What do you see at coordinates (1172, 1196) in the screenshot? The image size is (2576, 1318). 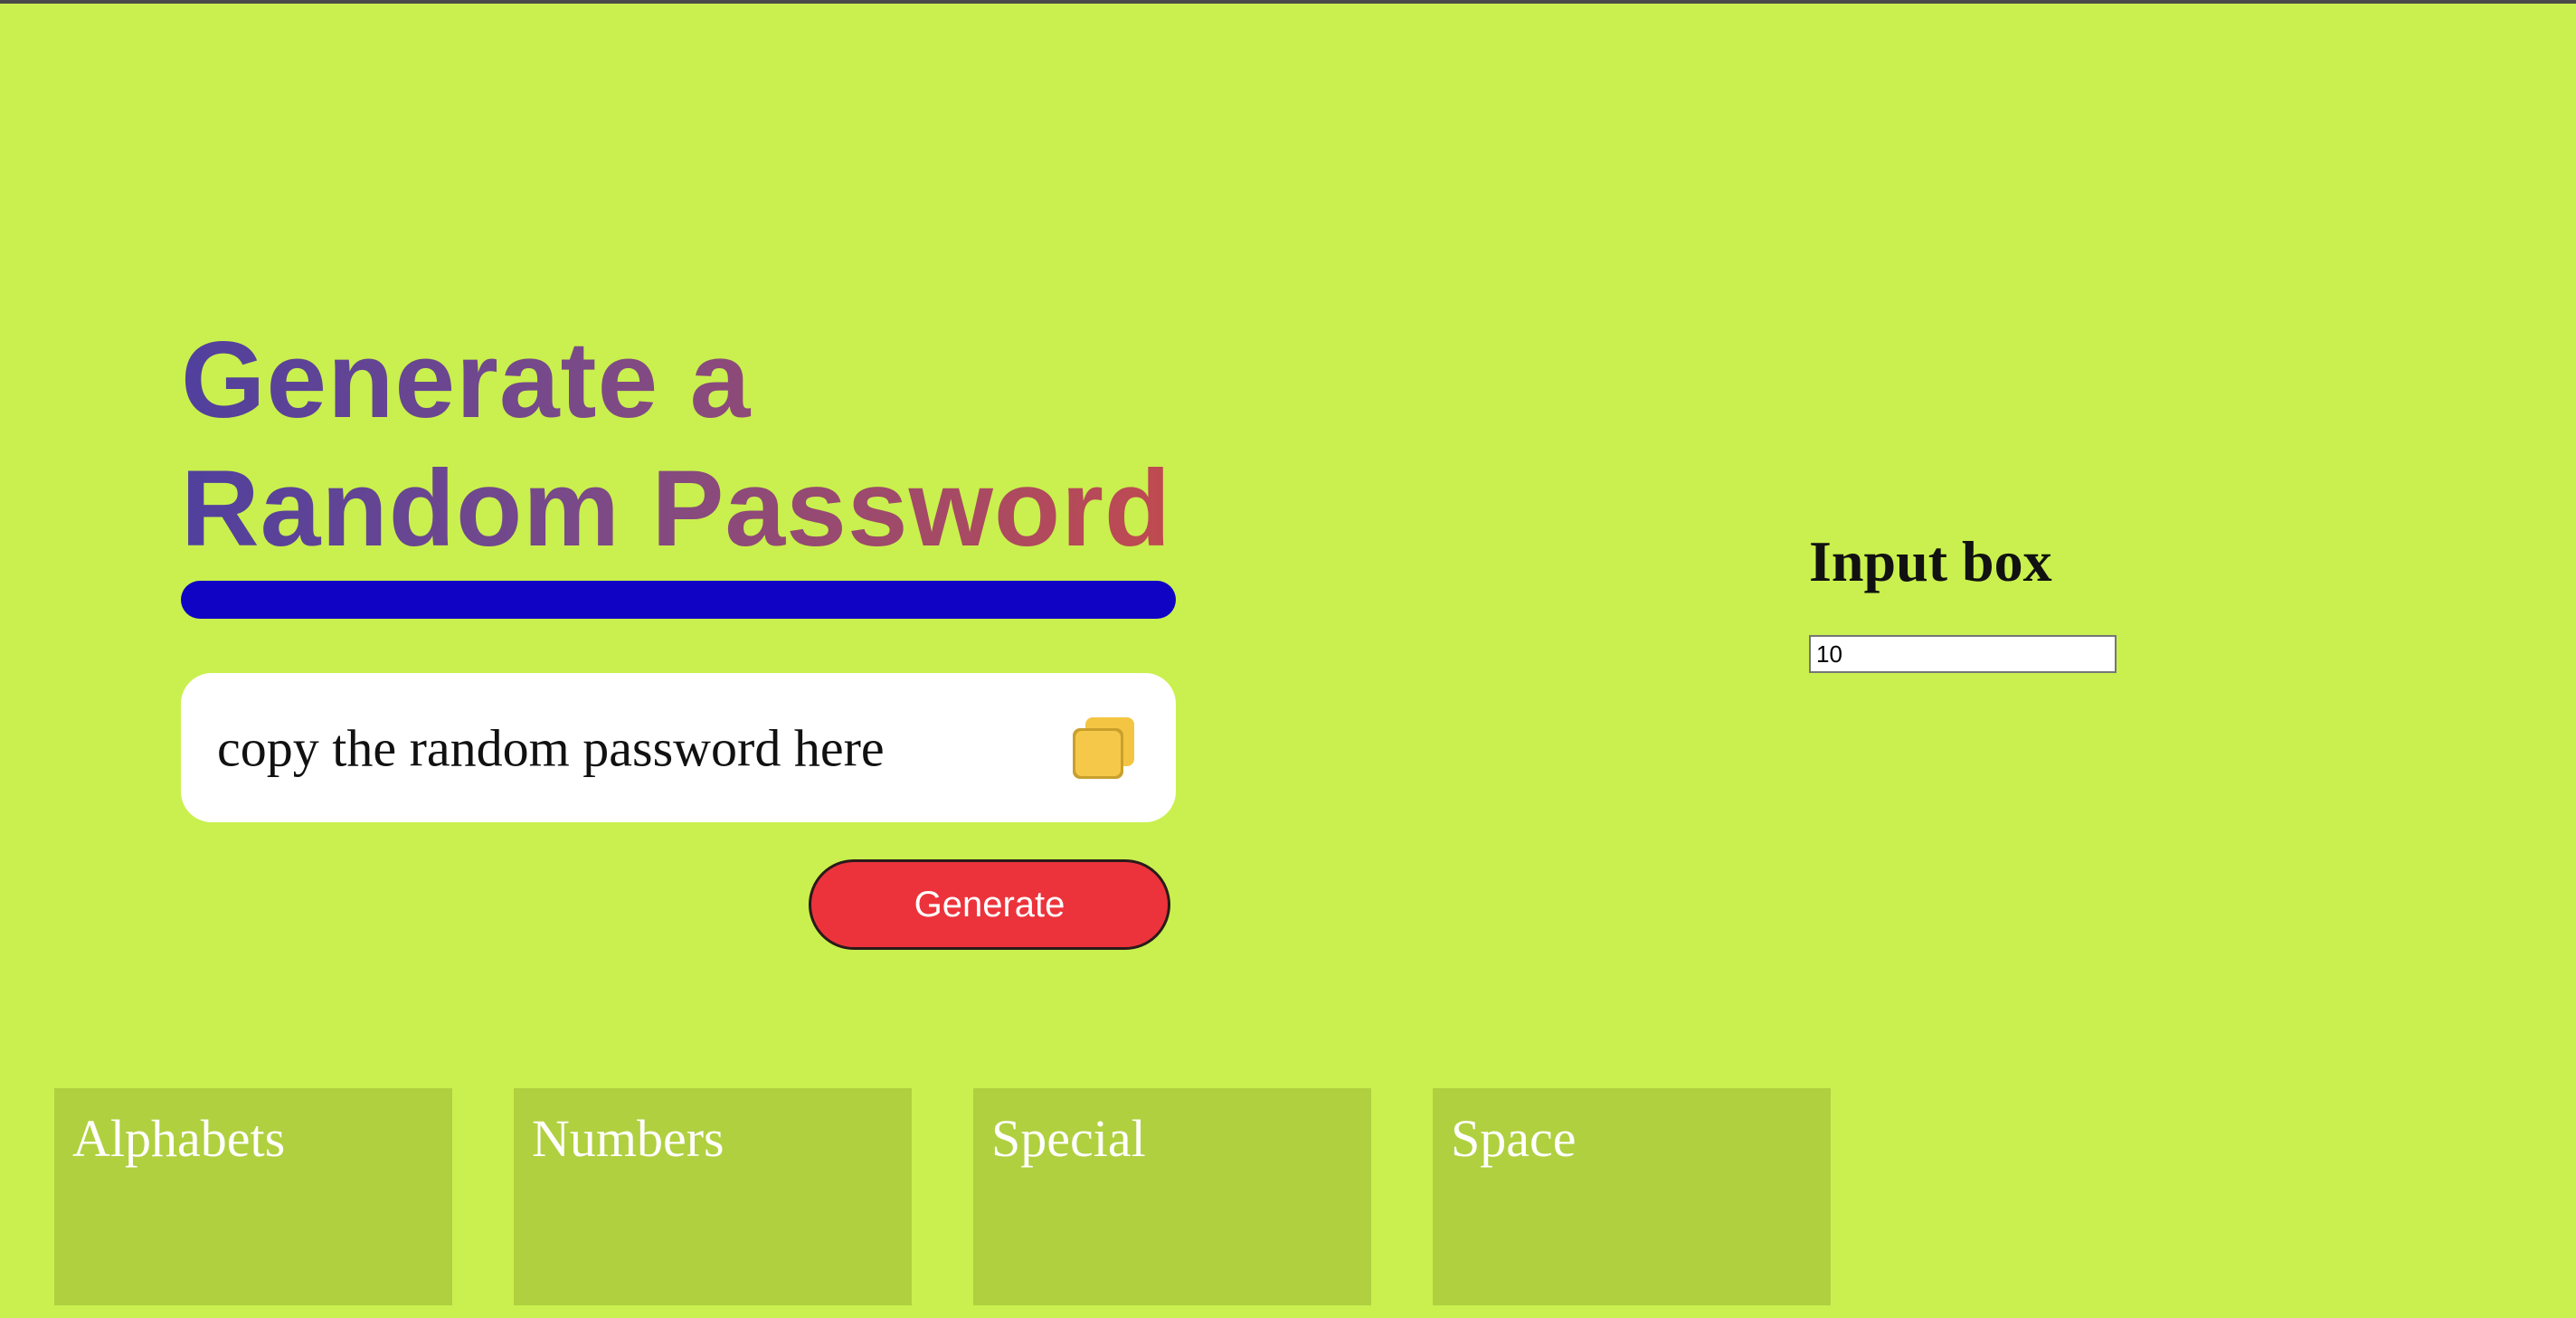 I see `option-special: Special` at bounding box center [1172, 1196].